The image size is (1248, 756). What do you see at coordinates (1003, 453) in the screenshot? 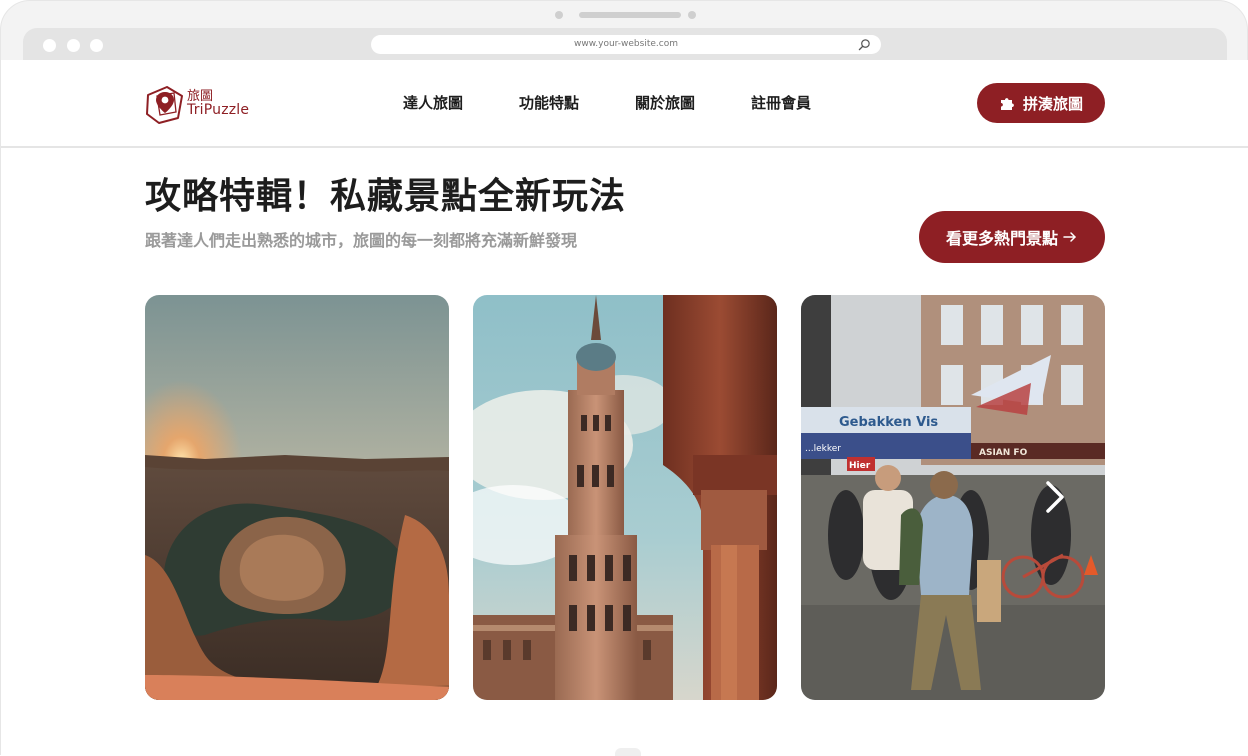
I see `shop-sign-asian-food: ASIAN FO` at bounding box center [1003, 453].